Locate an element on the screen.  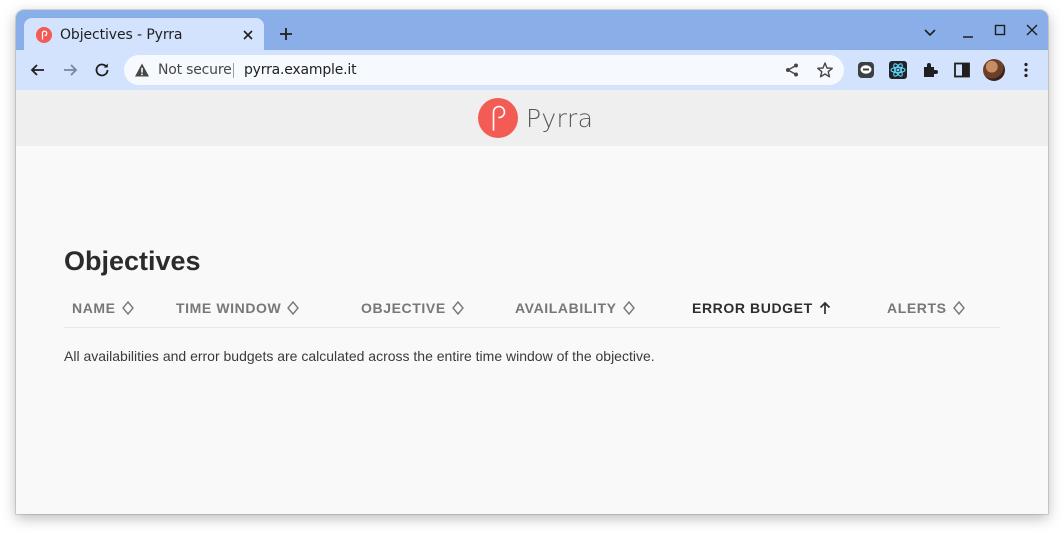
maximize-icon is located at coordinates (1000, 30).